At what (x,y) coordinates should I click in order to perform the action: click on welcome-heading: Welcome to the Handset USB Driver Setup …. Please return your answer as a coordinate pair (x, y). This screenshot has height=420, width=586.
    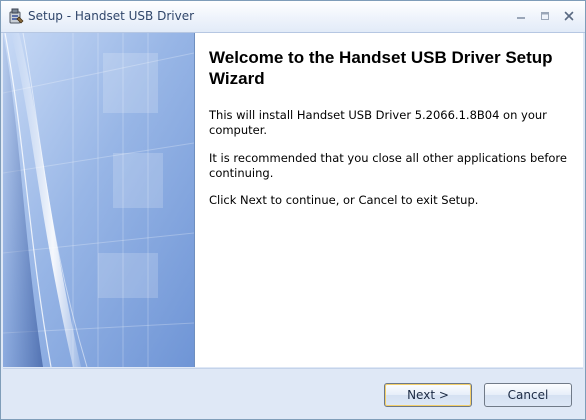
    Looking at the image, I should click on (381, 68).